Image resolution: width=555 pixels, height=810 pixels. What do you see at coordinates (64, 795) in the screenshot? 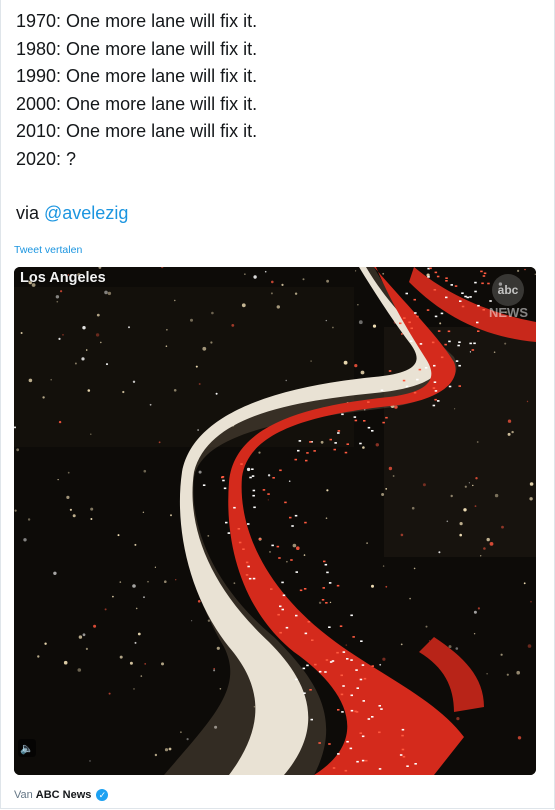
I see `source-name: ABC News` at bounding box center [64, 795].